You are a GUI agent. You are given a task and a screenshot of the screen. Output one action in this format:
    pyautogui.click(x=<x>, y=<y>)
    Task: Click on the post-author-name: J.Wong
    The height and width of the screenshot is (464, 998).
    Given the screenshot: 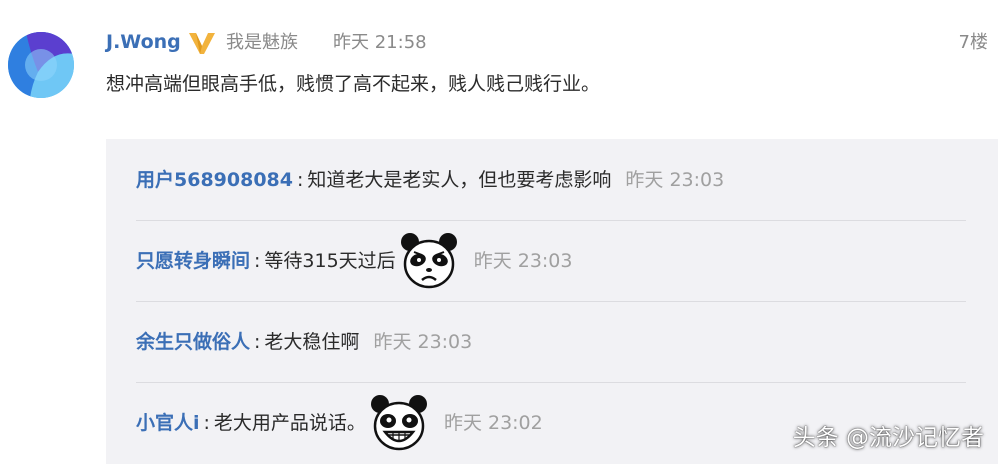 What is the action you would take?
    pyautogui.click(x=143, y=42)
    